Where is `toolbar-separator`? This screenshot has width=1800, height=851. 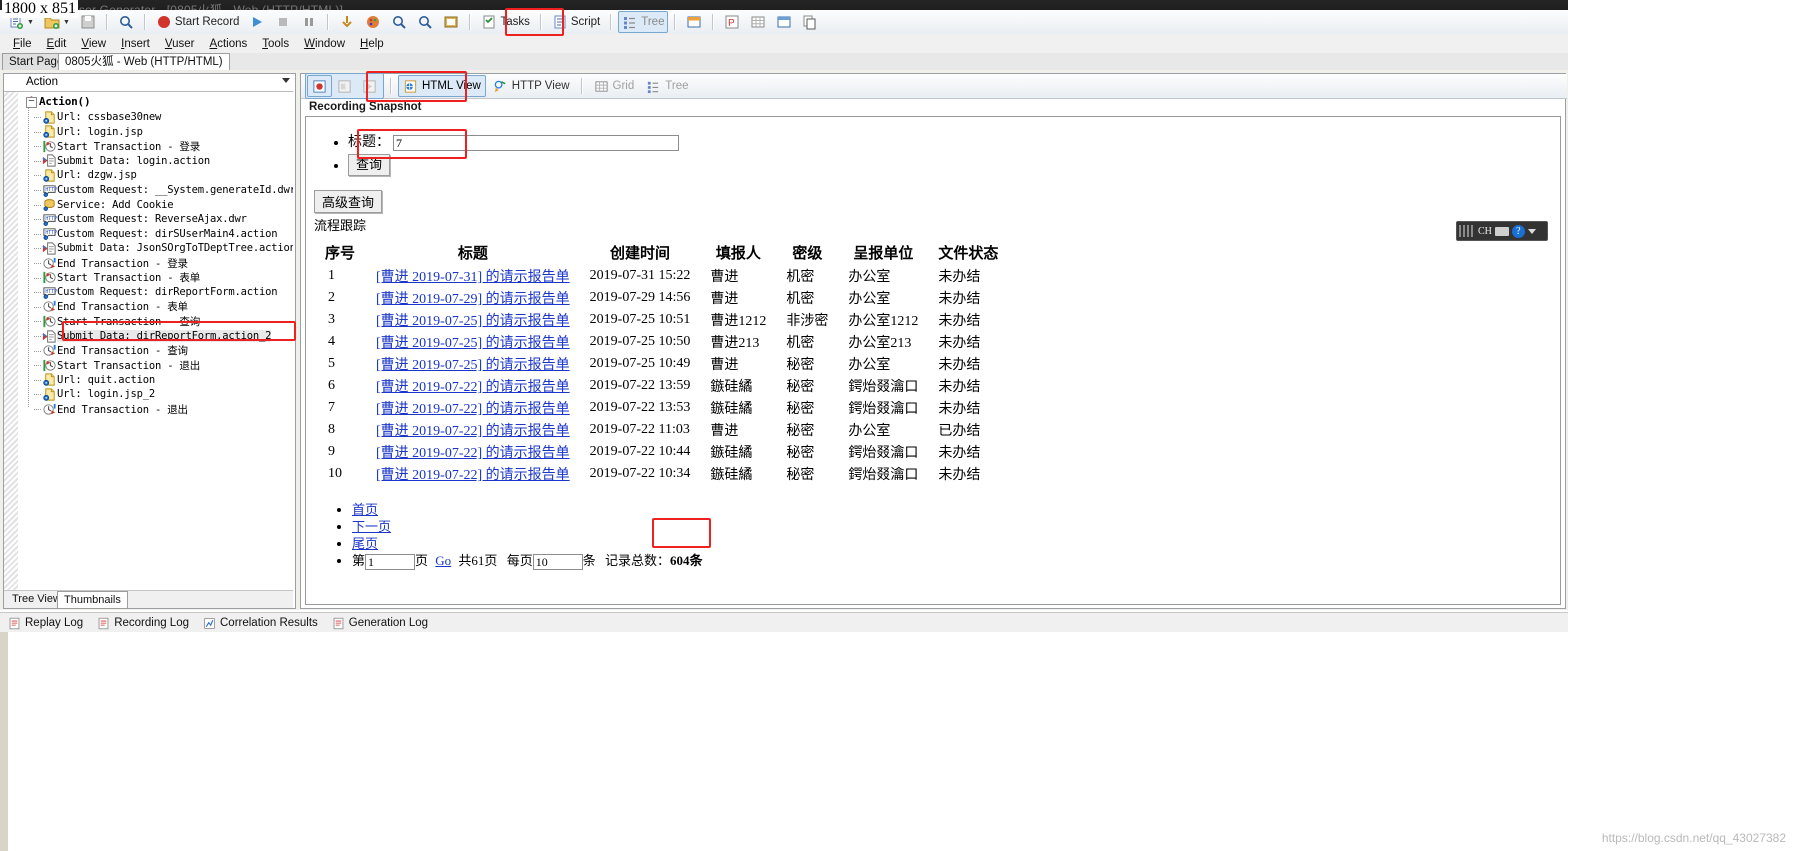
toolbar-separator is located at coordinates (675, 22).